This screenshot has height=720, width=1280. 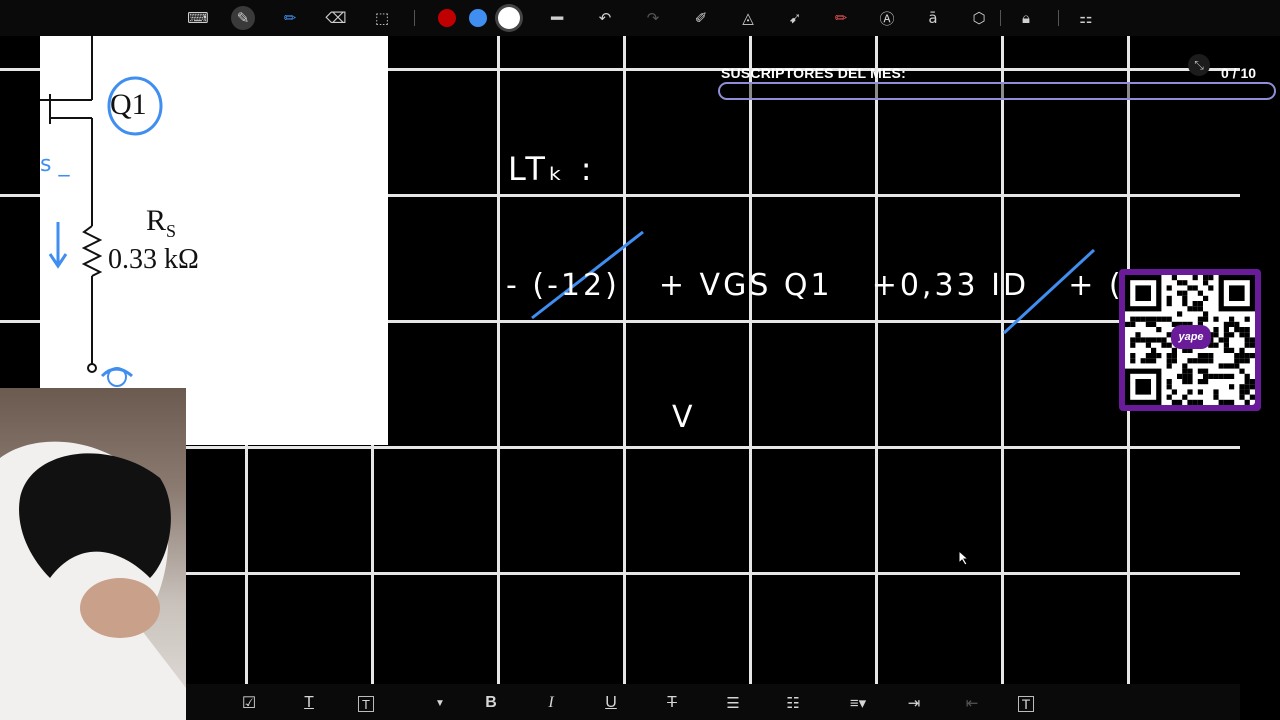 What do you see at coordinates (701, 18) in the screenshot?
I see `shape-pen-icon: ✐` at bounding box center [701, 18].